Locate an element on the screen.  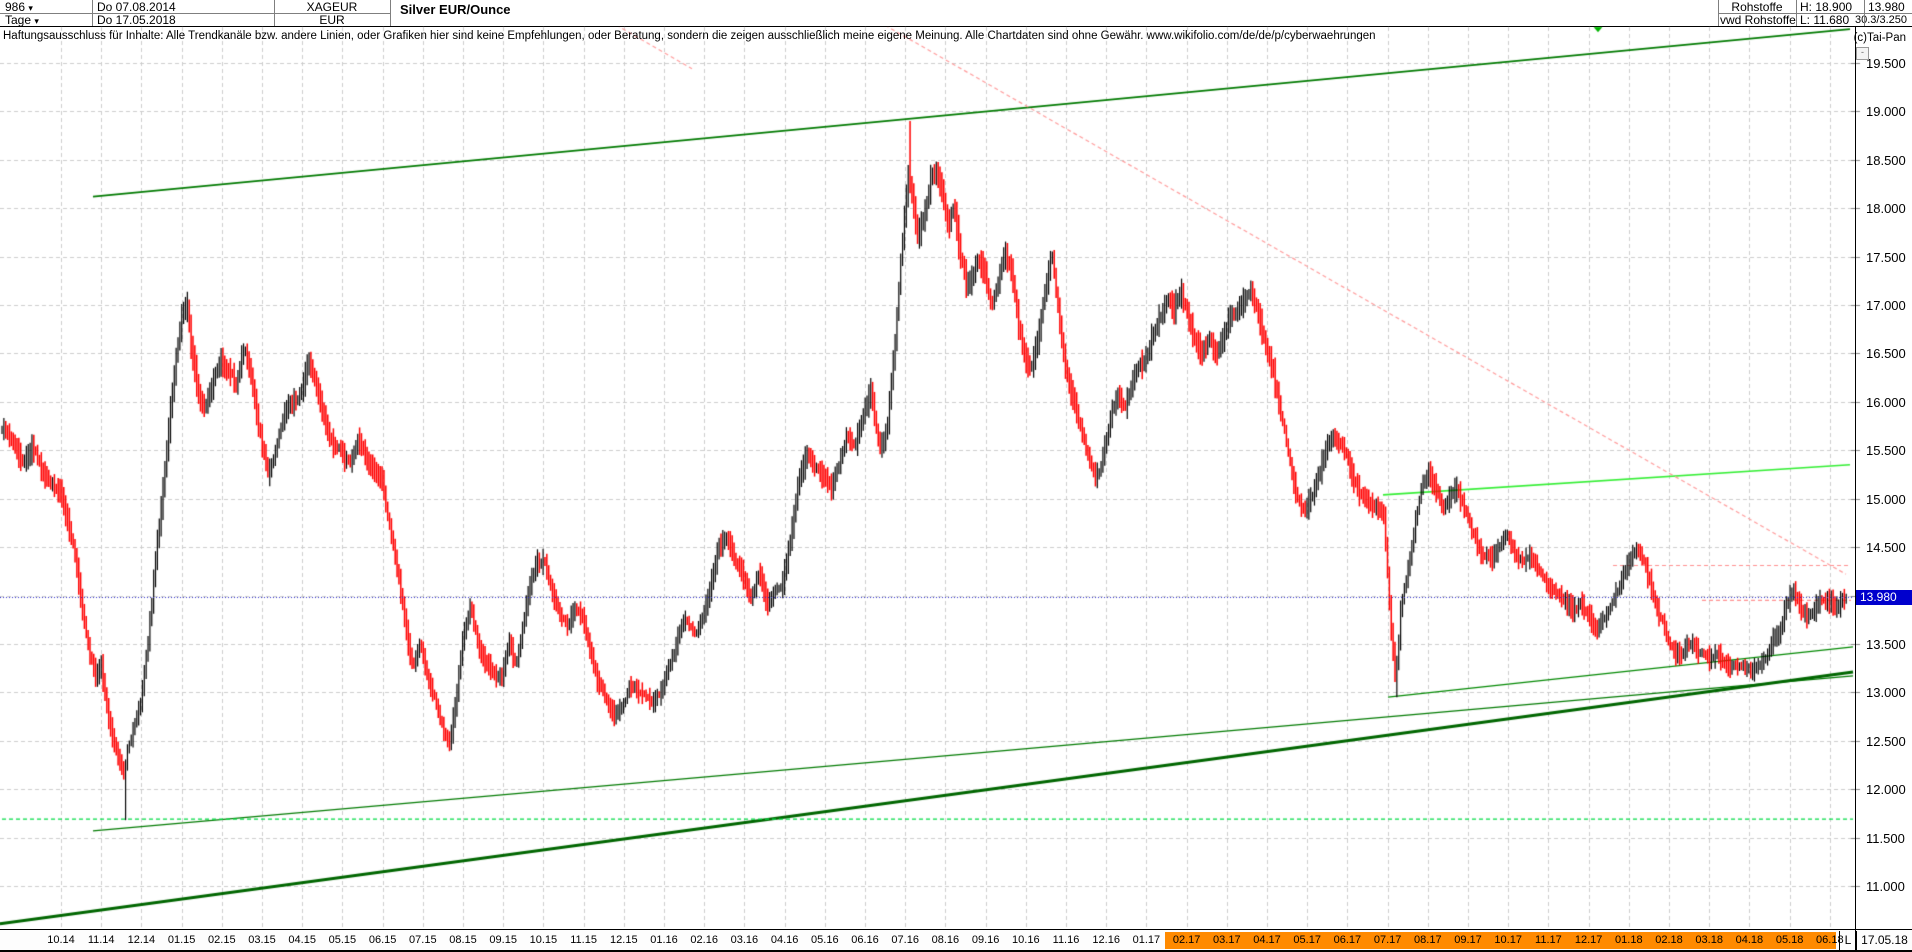
x-axis-label: 04.17 is located at coordinates (1267, 940).